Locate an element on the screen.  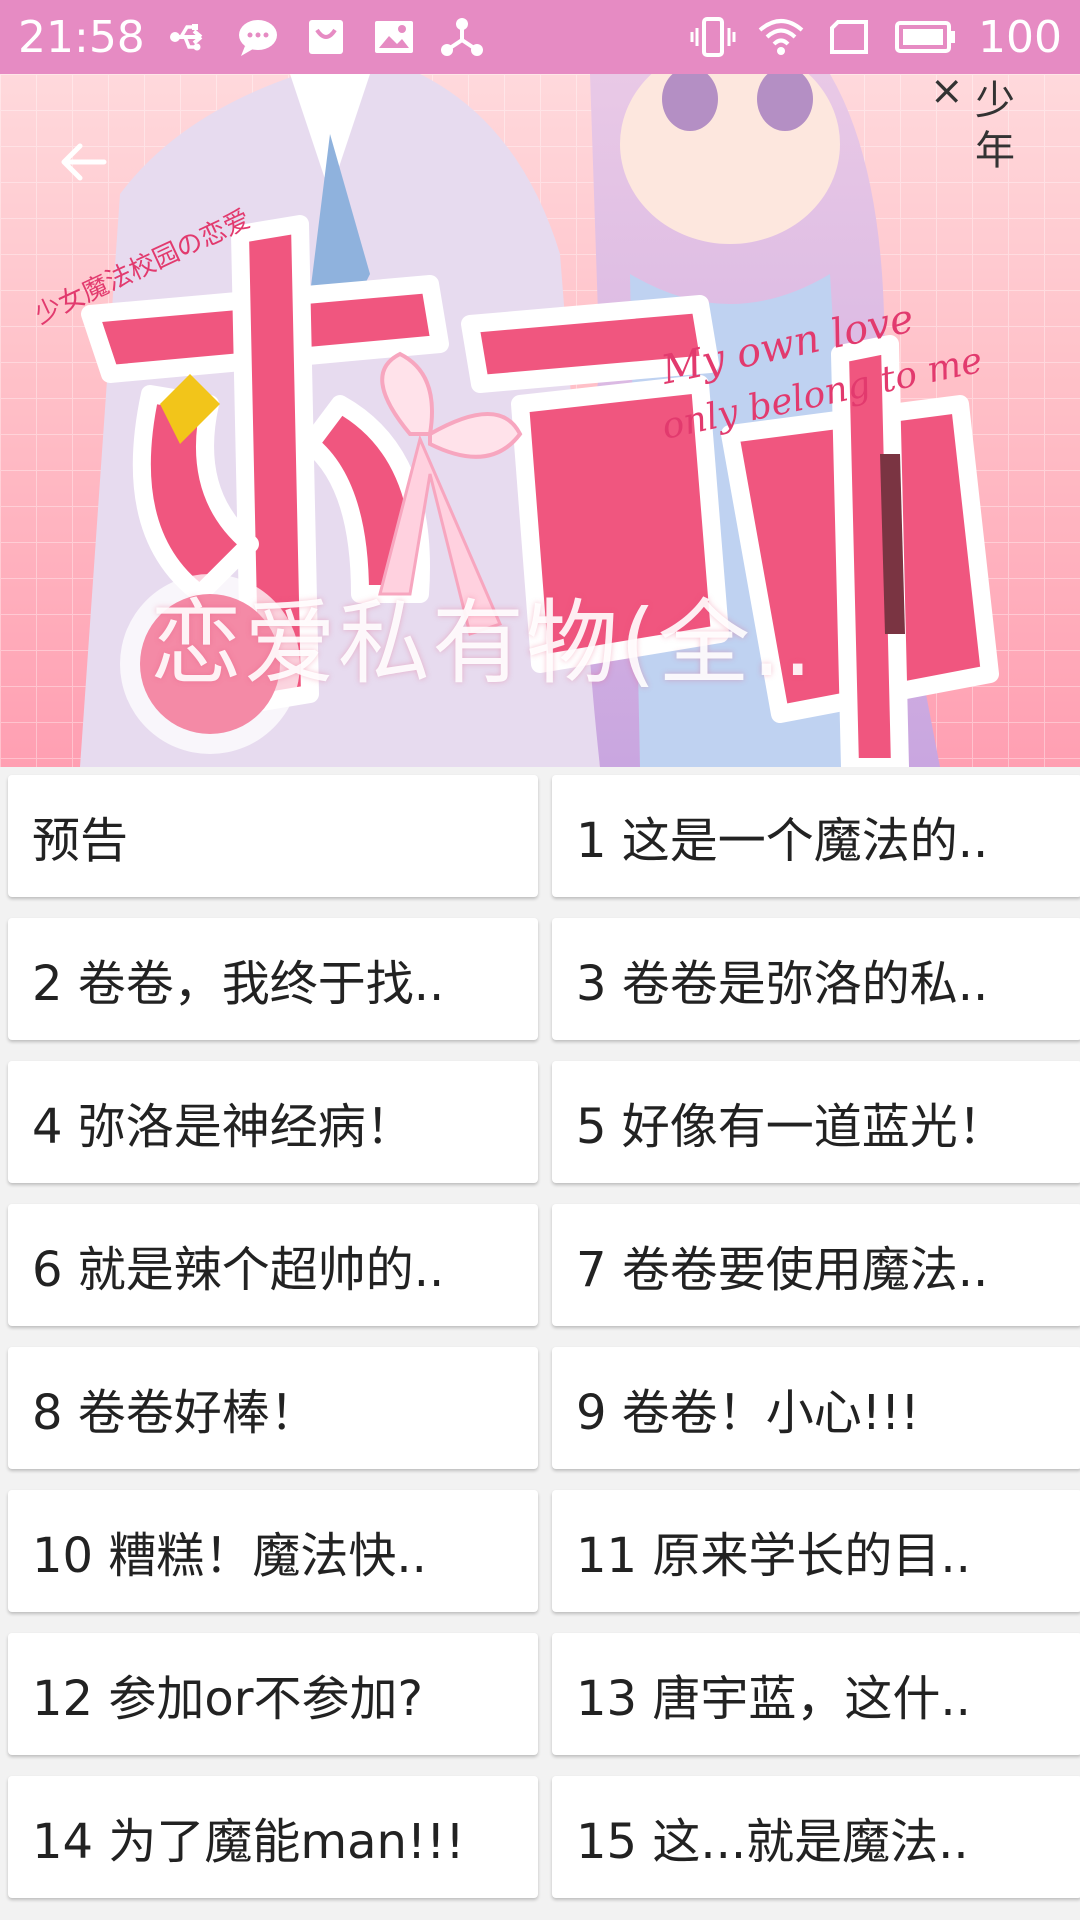
chapter-item: 9 卷卷！小心!!! is located at coordinates (816, 1408).